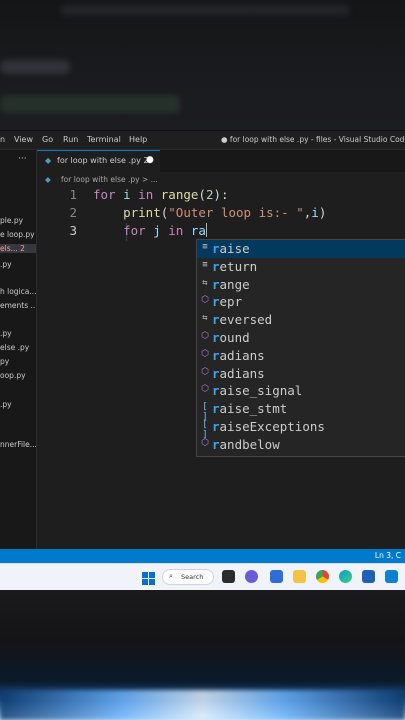 The image size is (405, 720). What do you see at coordinates (23, 139) in the screenshot?
I see `menu-view: View` at bounding box center [23, 139].